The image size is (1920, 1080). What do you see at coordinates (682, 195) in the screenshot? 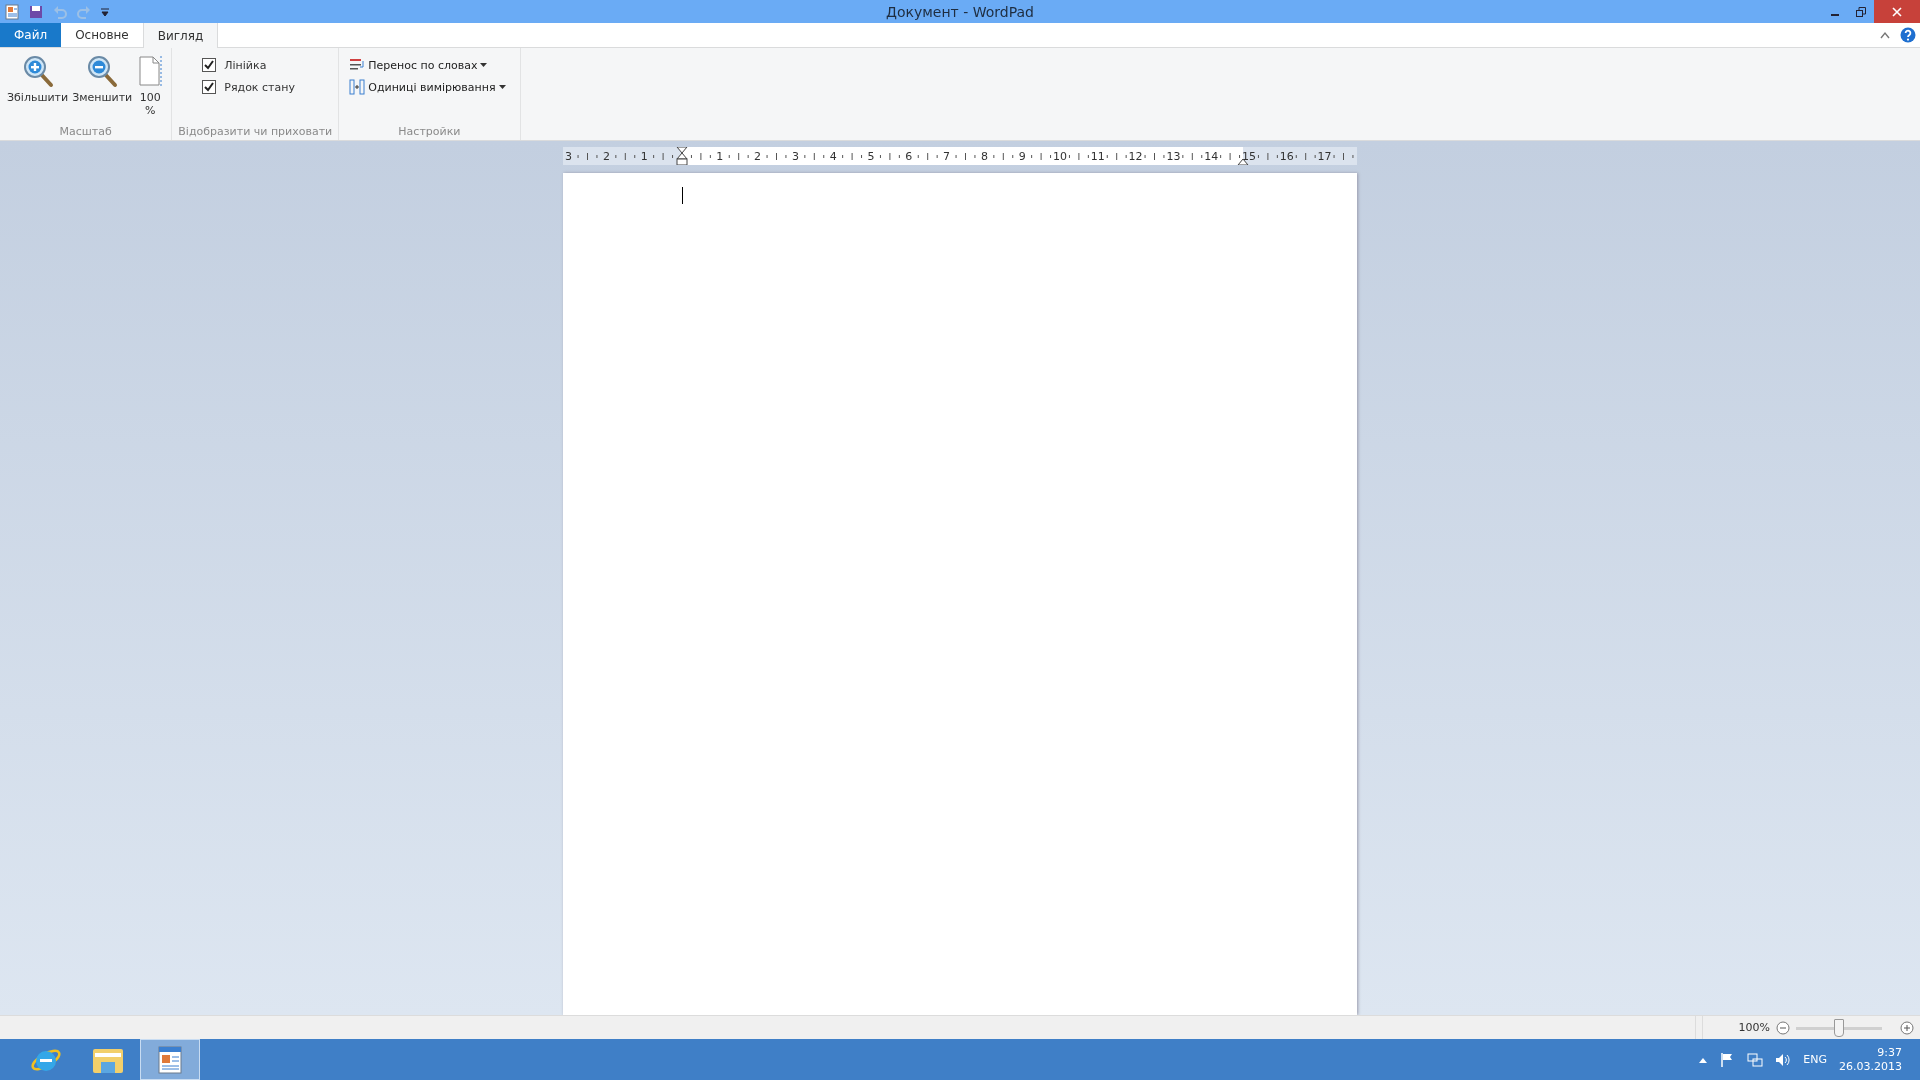
I see `text-cursor` at bounding box center [682, 195].